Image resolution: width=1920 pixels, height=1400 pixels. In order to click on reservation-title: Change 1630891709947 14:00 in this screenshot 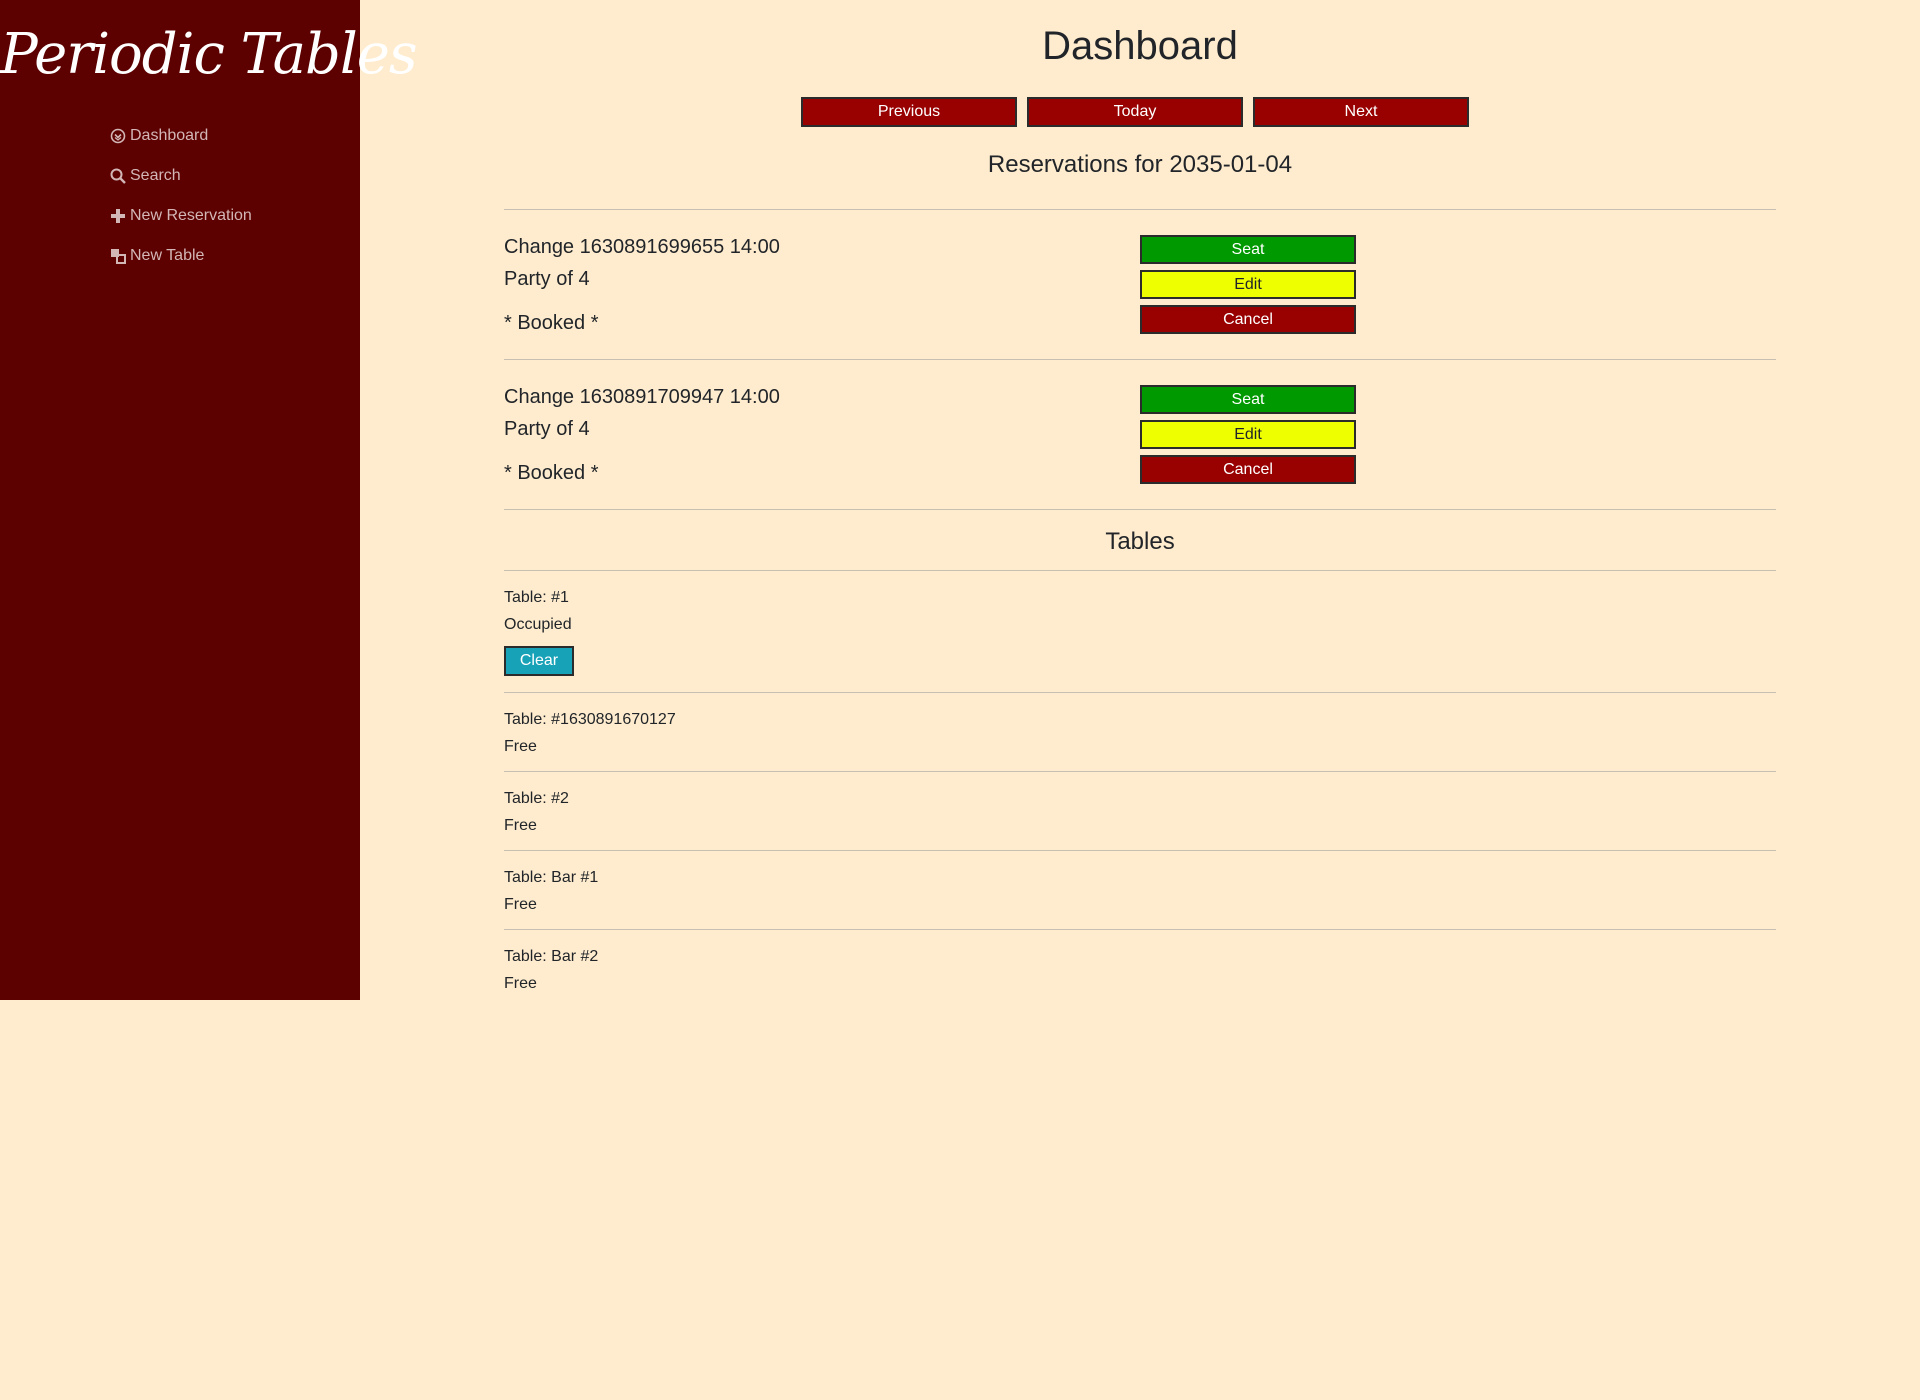, I will do `click(642, 397)`.